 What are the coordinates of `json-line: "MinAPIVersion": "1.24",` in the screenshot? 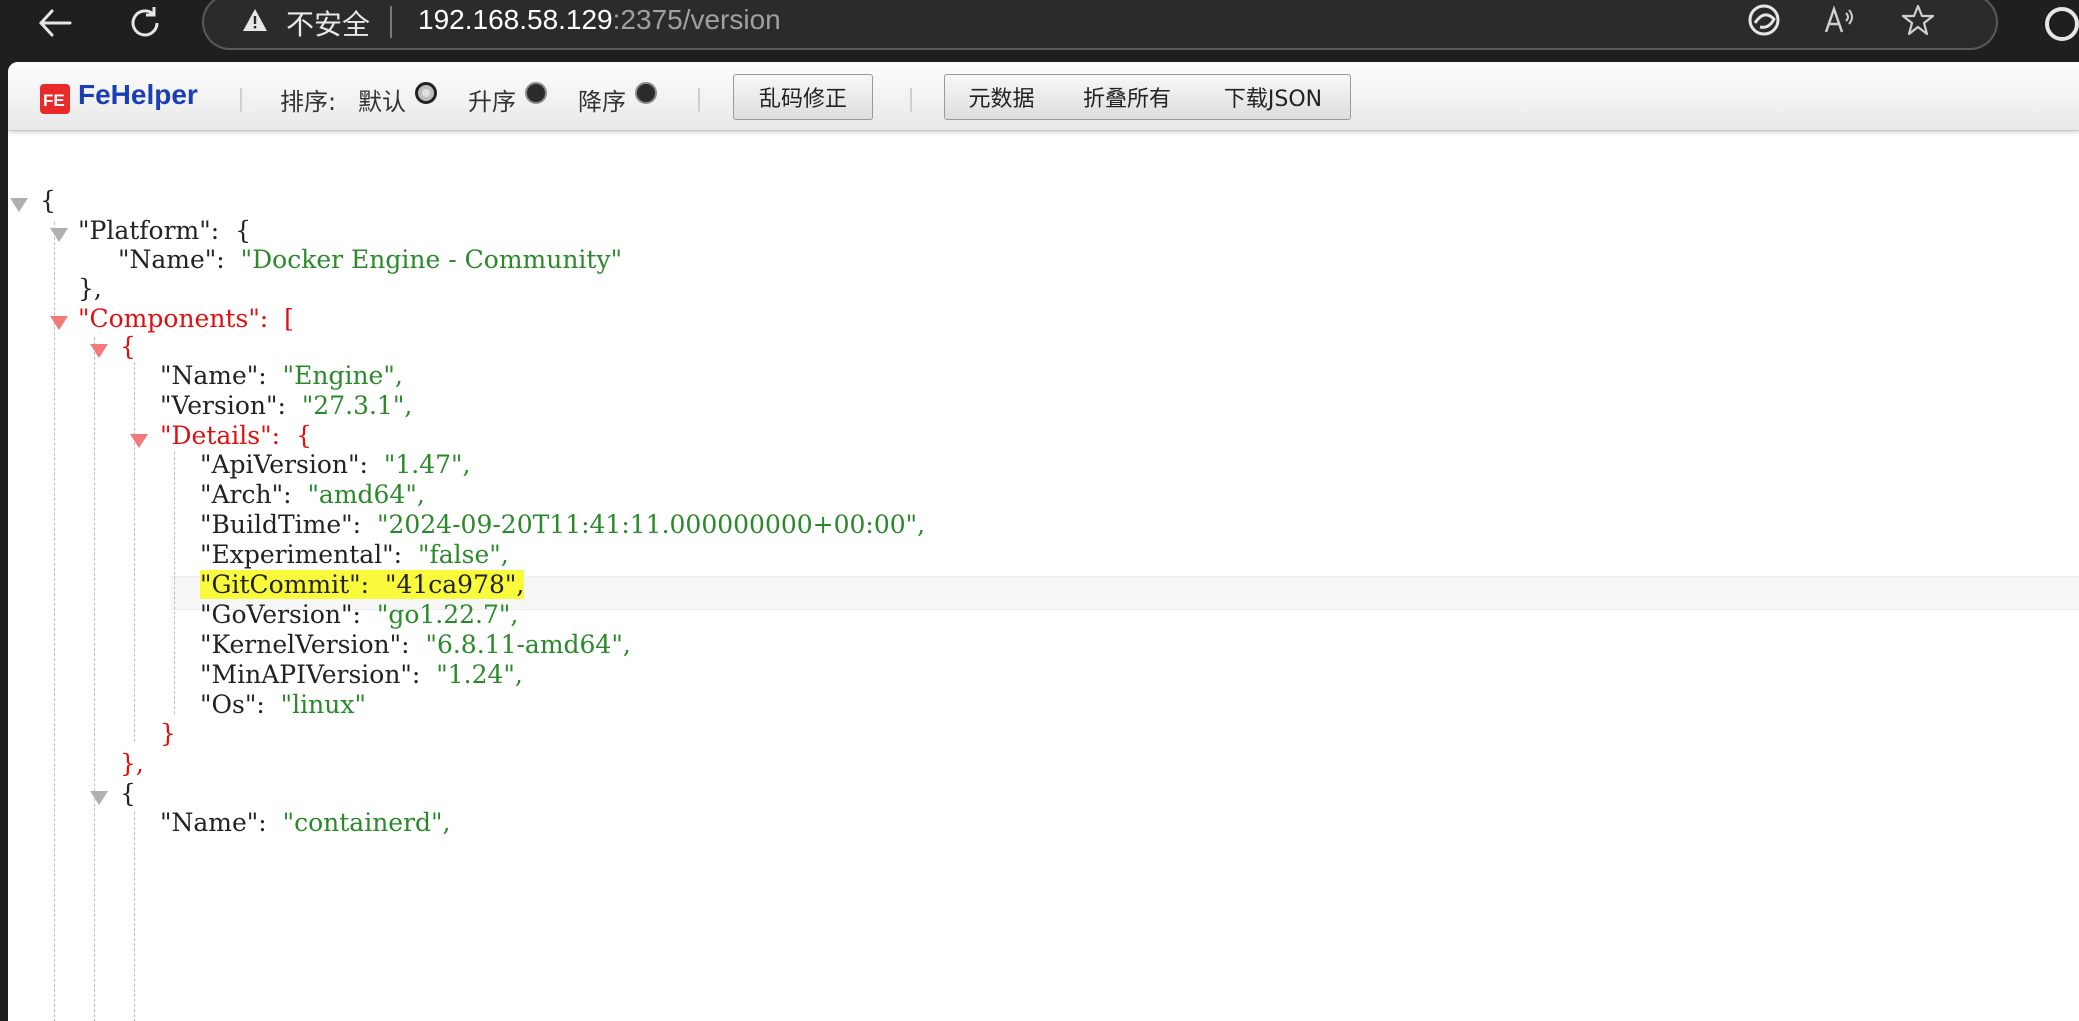 It's located at (361, 675).